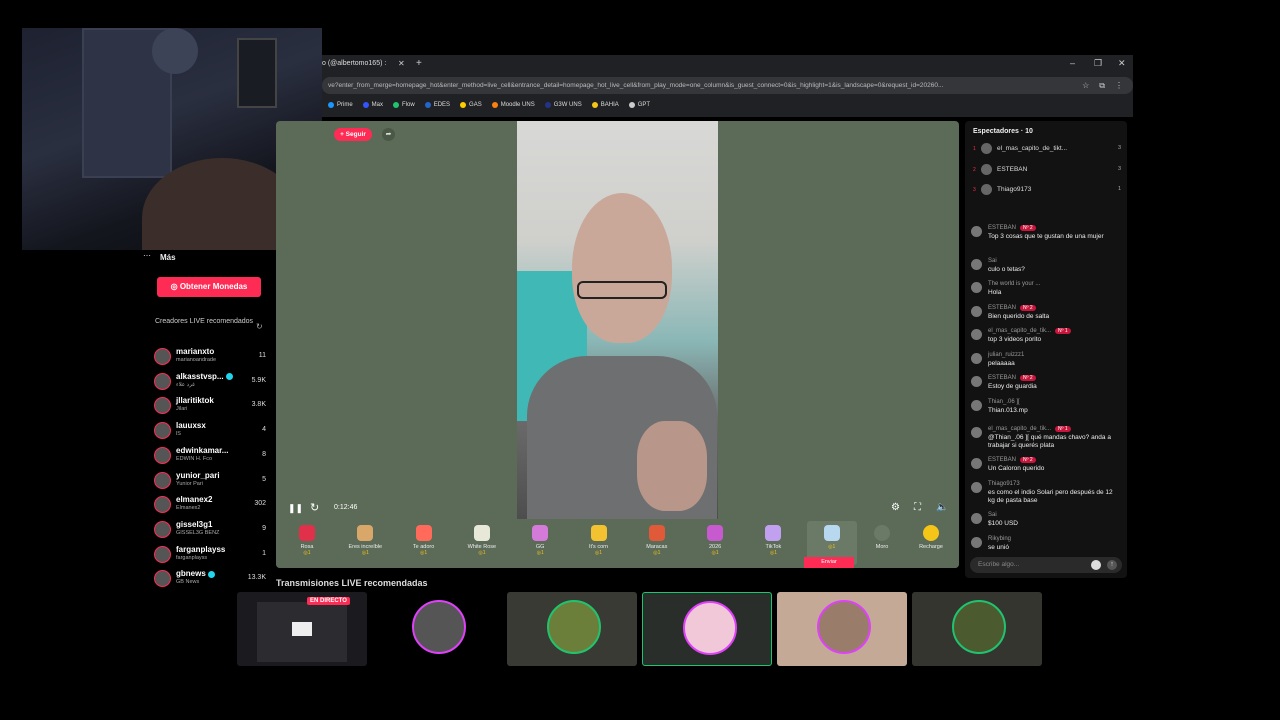 The width and height of the screenshot is (1280, 720). Describe the element at coordinates (419, 63) in the screenshot. I see `new-tab-icon: +` at that location.